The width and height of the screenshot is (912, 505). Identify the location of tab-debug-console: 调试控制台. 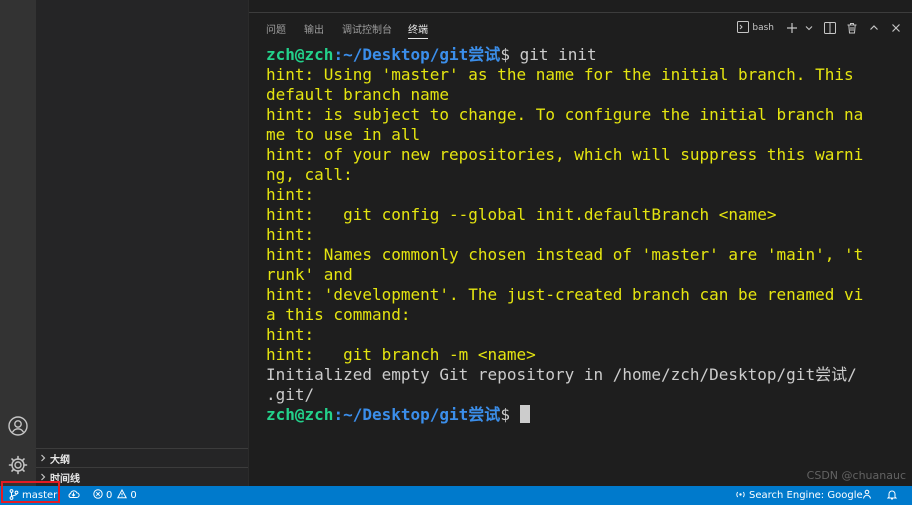
(367, 28).